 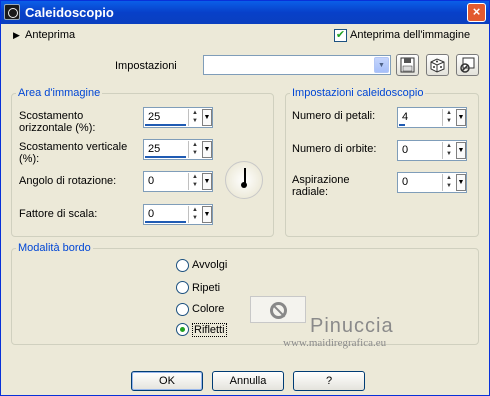 I want to click on rotation-dial, so click(x=244, y=180).